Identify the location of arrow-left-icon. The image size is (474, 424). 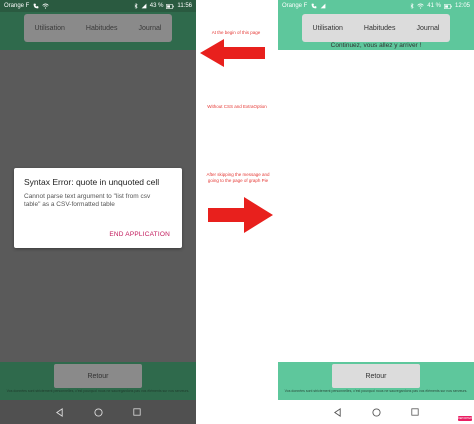
(232, 53).